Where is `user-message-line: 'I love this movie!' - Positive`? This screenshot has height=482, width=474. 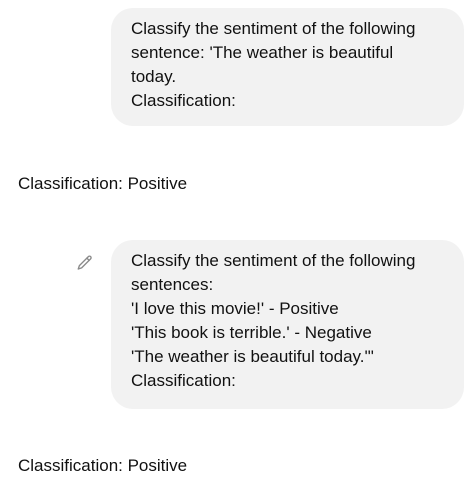 user-message-line: 'I love this movie!' - Positive is located at coordinates (235, 308).